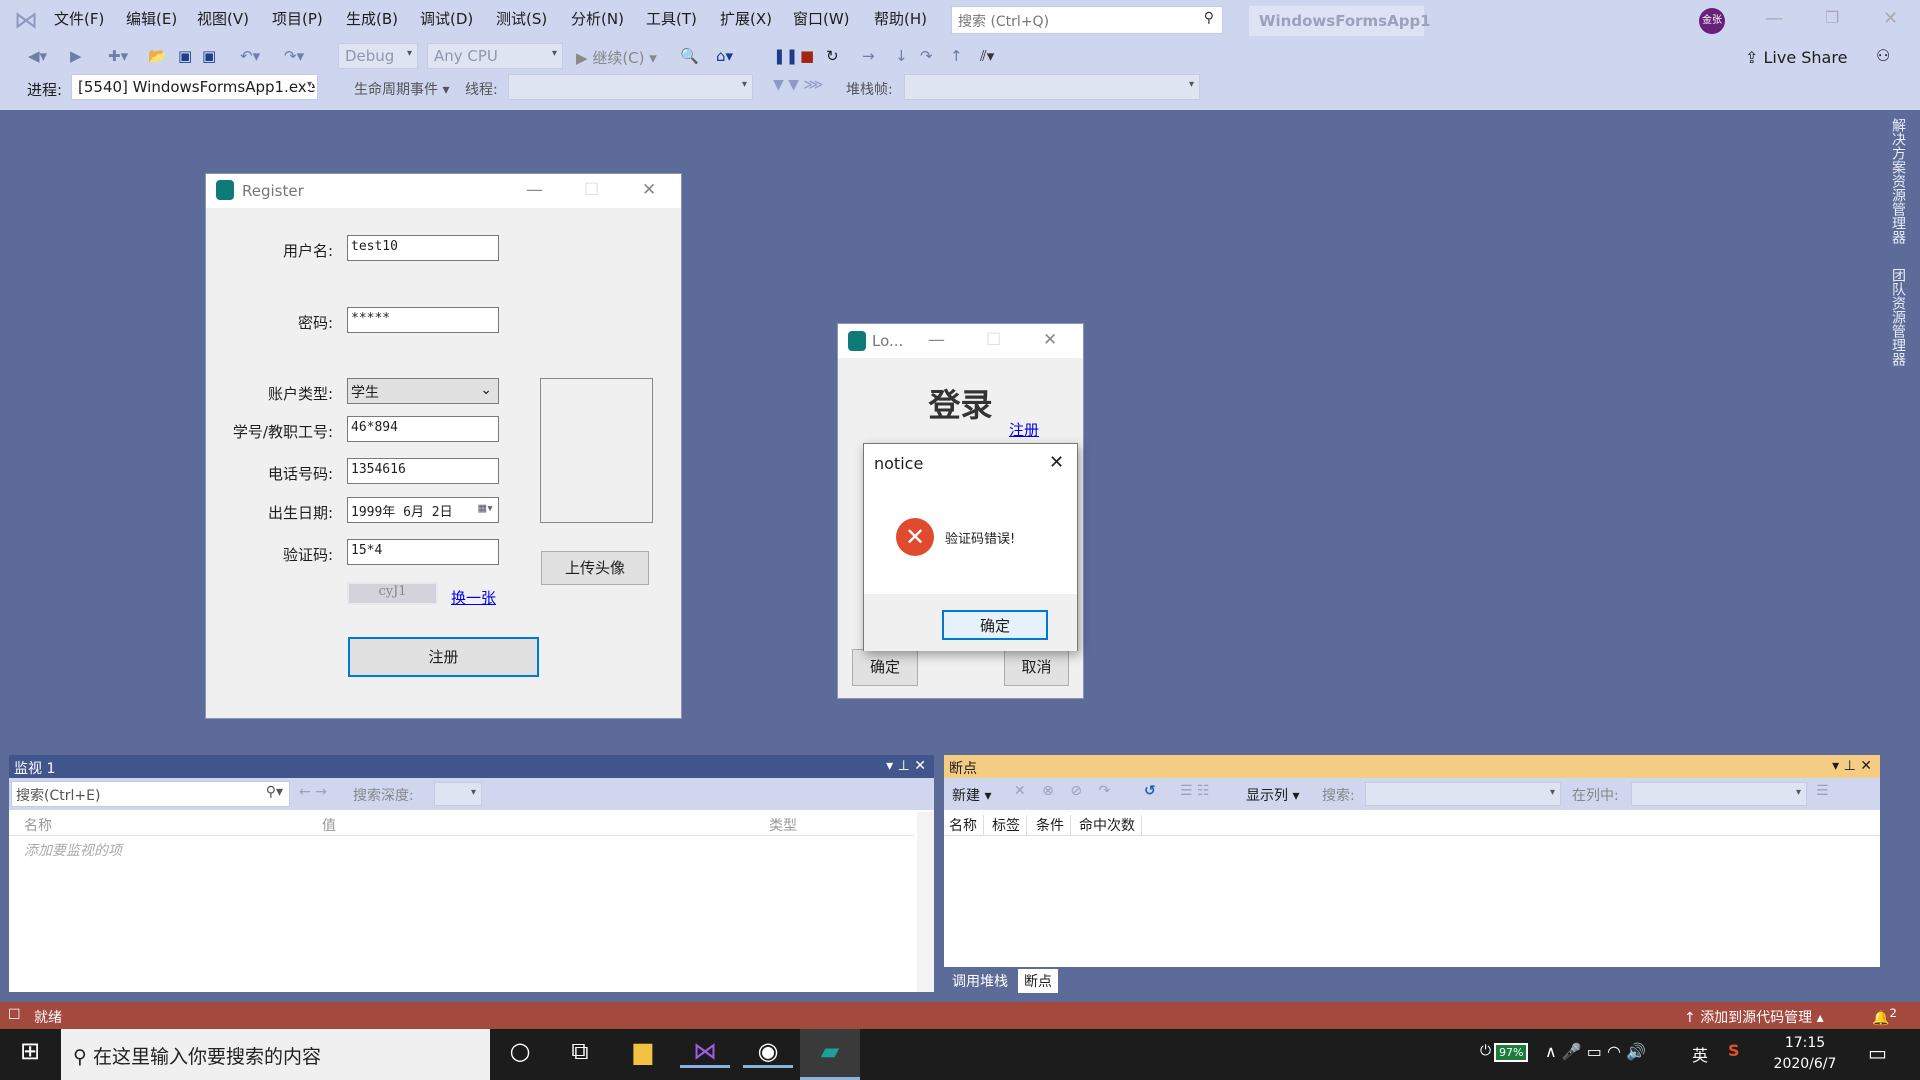 This screenshot has height=1080, width=1920. What do you see at coordinates (79, 18) in the screenshot?
I see `menu-item: 文件(F)` at bounding box center [79, 18].